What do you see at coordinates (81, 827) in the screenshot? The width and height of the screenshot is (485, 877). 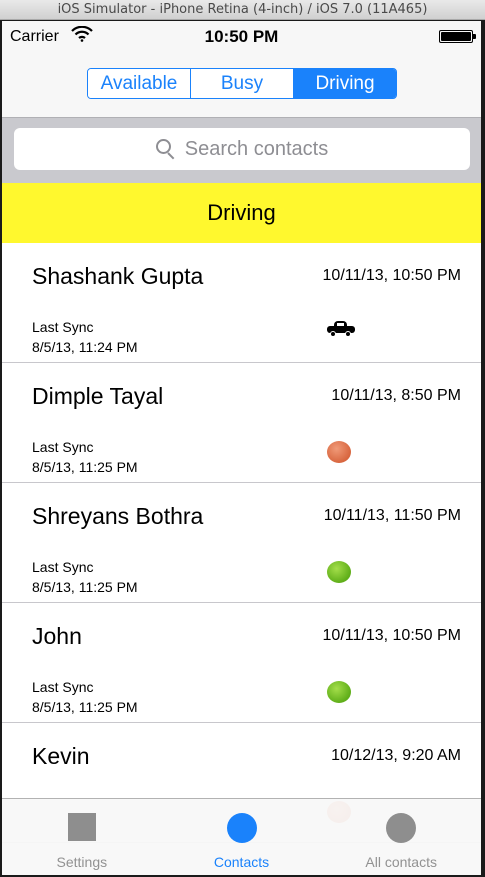 I see `square-icon` at bounding box center [81, 827].